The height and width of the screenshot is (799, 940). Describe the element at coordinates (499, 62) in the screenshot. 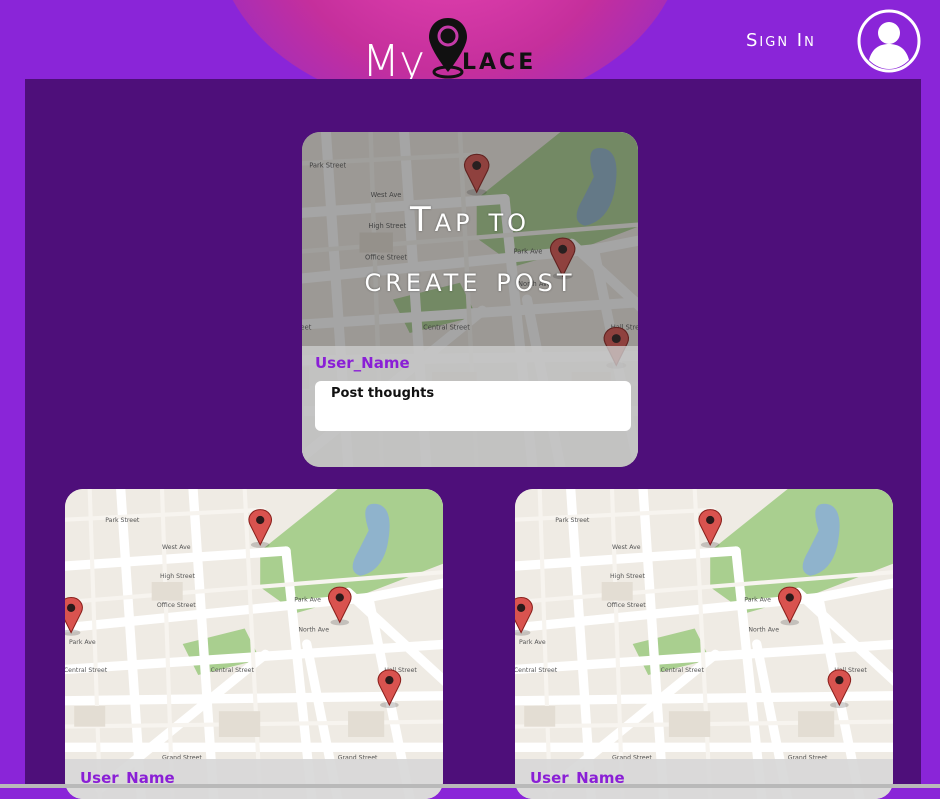

I see `logo-suffix: LACE` at that location.